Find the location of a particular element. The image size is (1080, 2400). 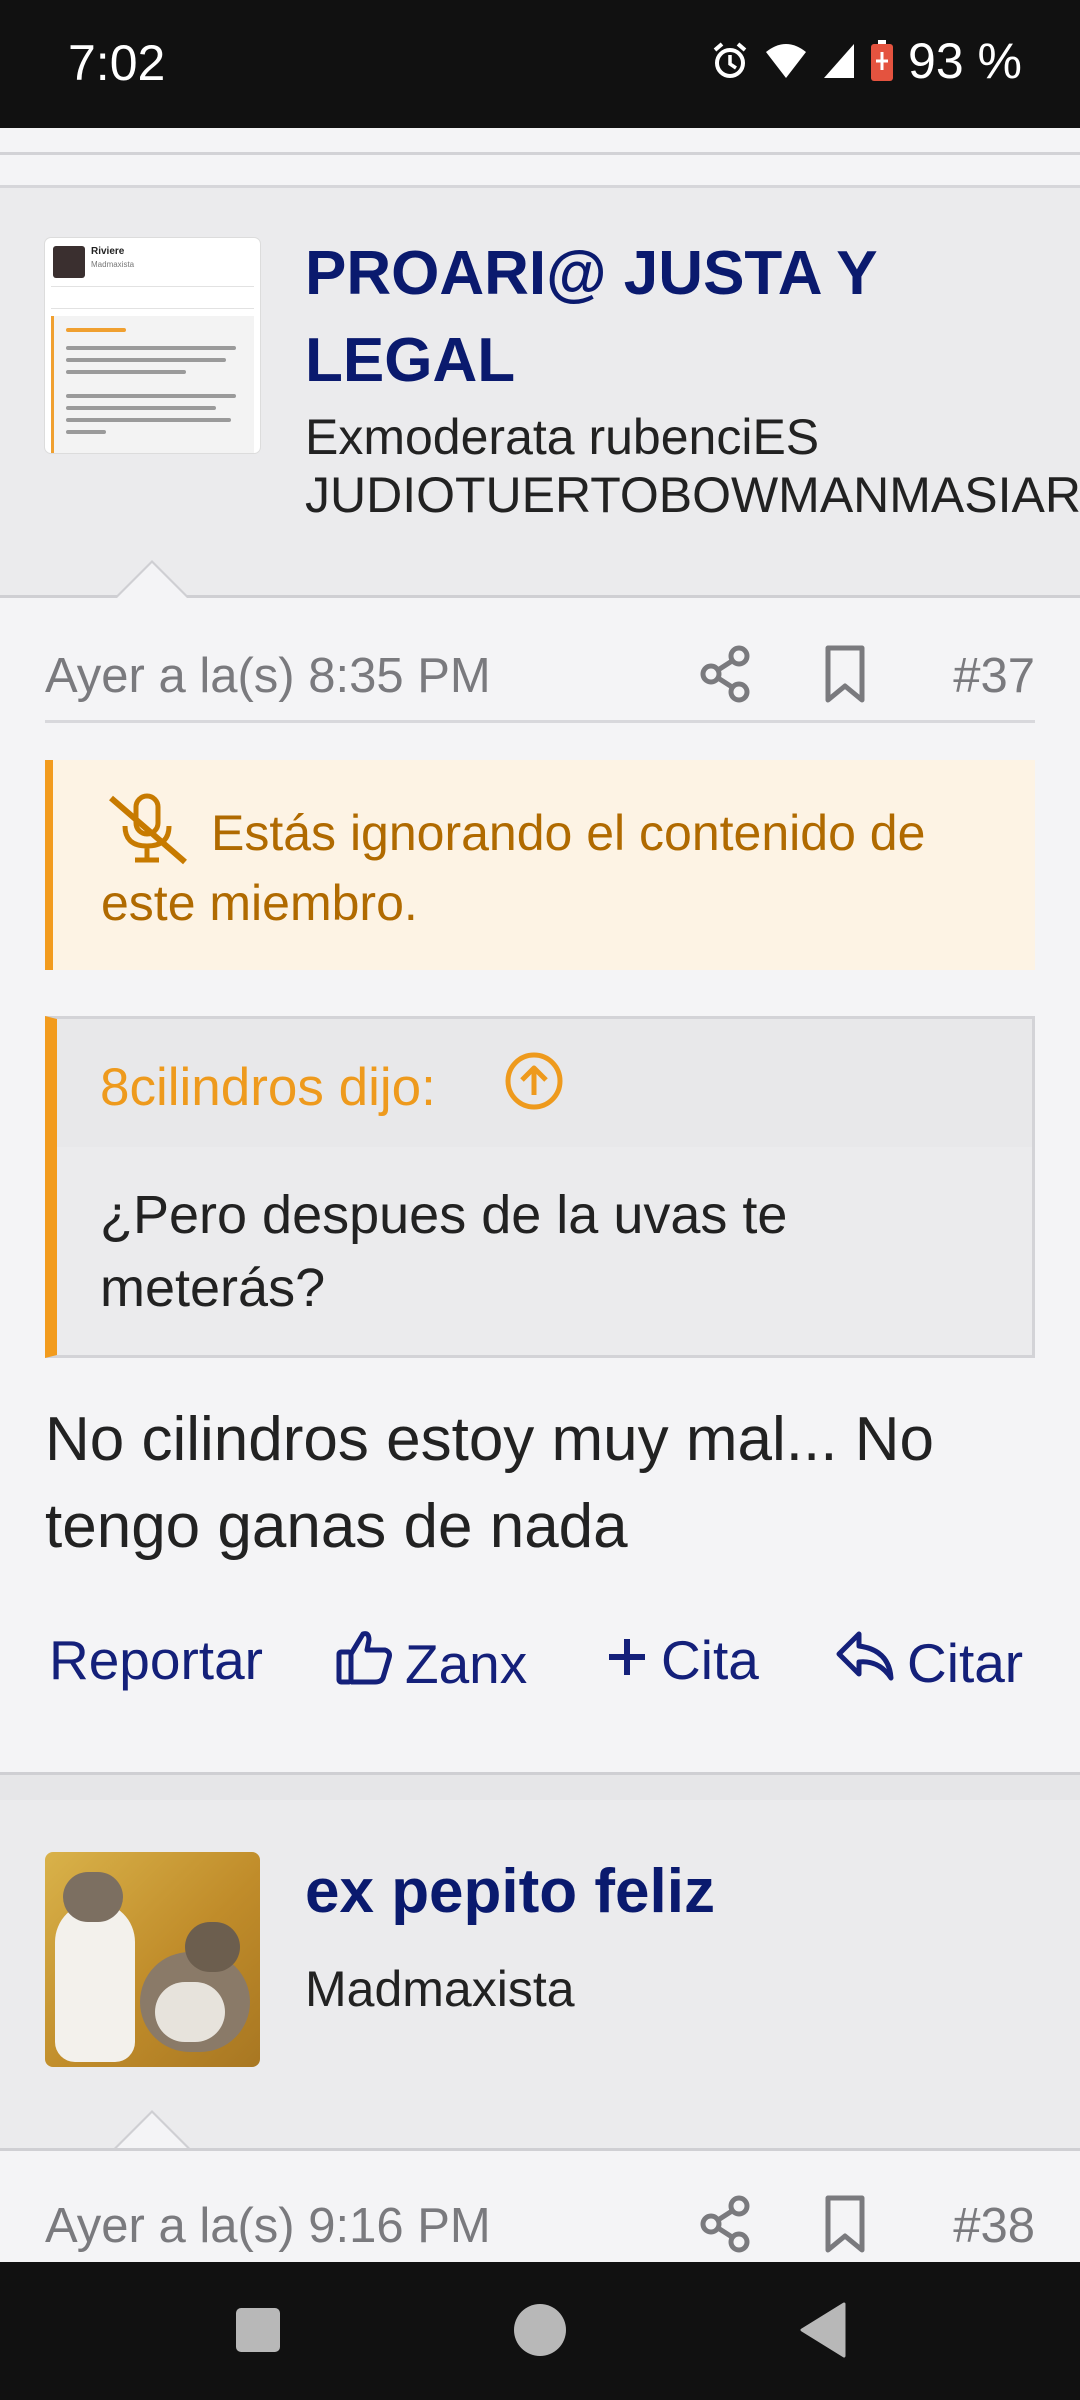

thumbs-up-icon is located at coordinates (364, 1663).